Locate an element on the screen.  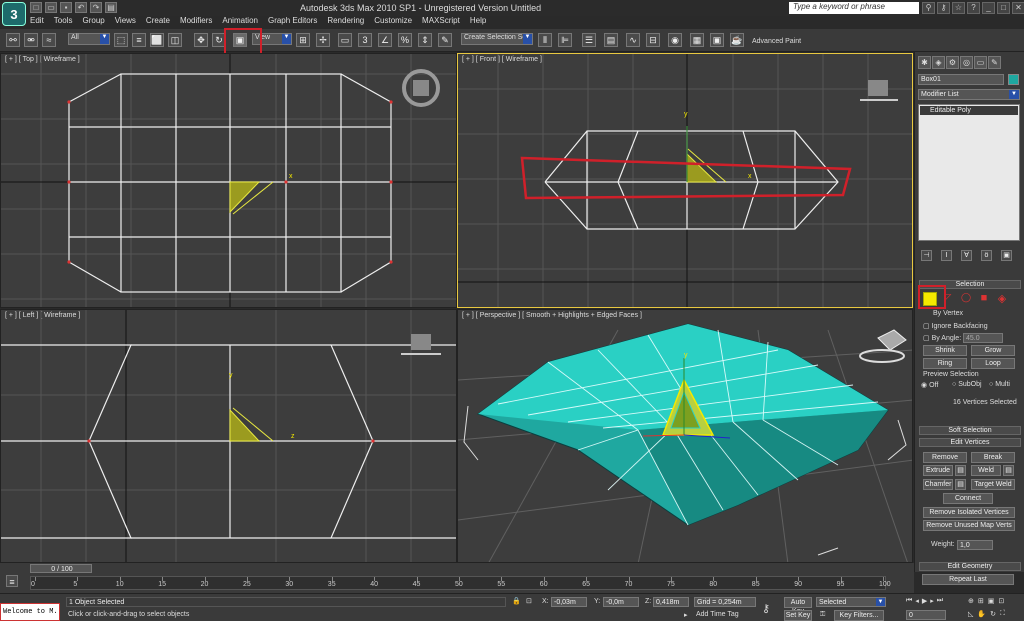
edit-vertices-rollout-header: Edit Vertices is located at coordinates (970, 442).